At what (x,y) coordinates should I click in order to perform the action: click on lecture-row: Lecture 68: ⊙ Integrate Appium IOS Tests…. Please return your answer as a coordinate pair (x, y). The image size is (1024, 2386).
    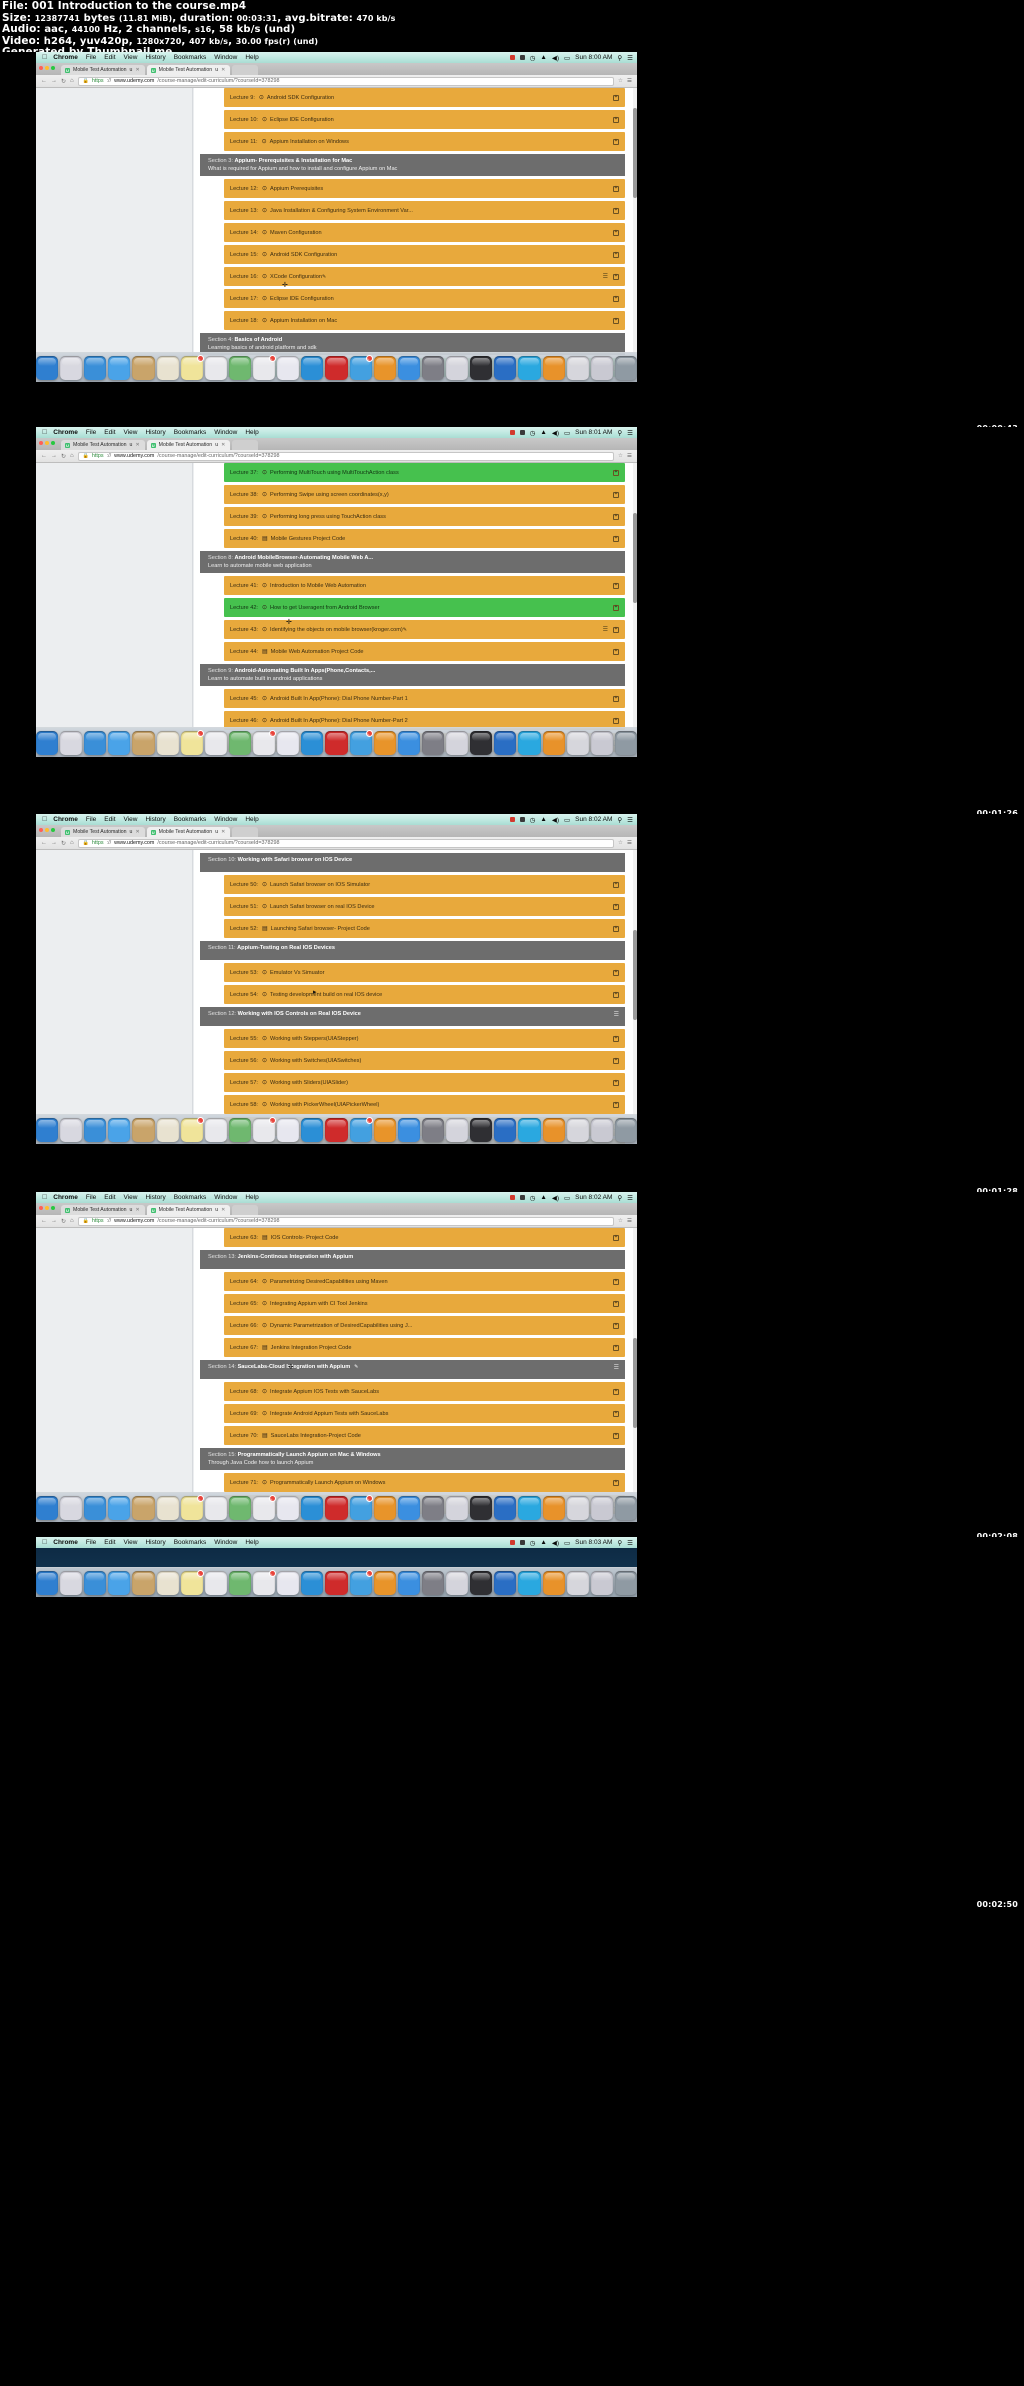
    Looking at the image, I should click on (424, 1391).